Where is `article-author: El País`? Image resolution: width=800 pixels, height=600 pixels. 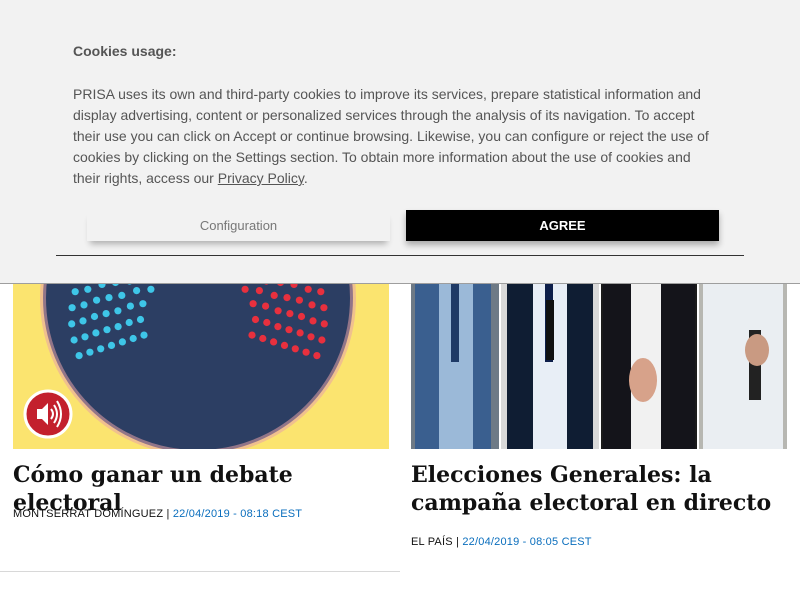 article-author: El País is located at coordinates (432, 542).